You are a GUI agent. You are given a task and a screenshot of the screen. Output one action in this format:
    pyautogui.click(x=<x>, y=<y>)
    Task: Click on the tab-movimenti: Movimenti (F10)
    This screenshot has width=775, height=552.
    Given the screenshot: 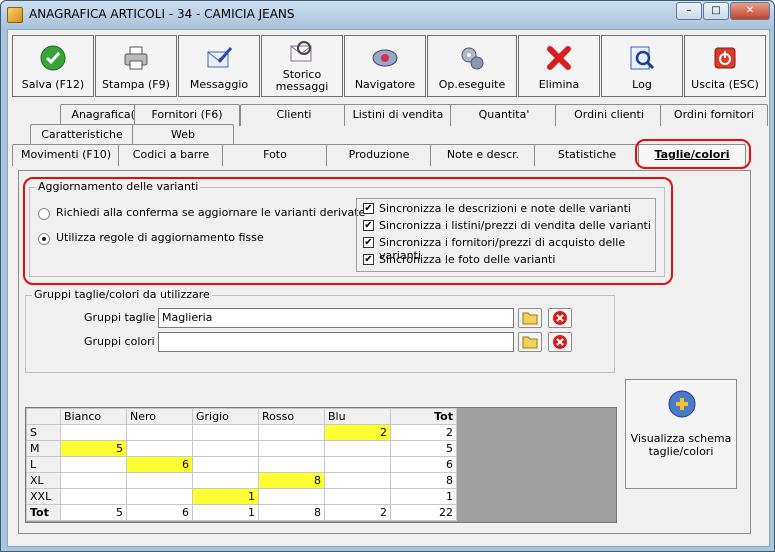 What is the action you would take?
    pyautogui.click(x=66, y=155)
    